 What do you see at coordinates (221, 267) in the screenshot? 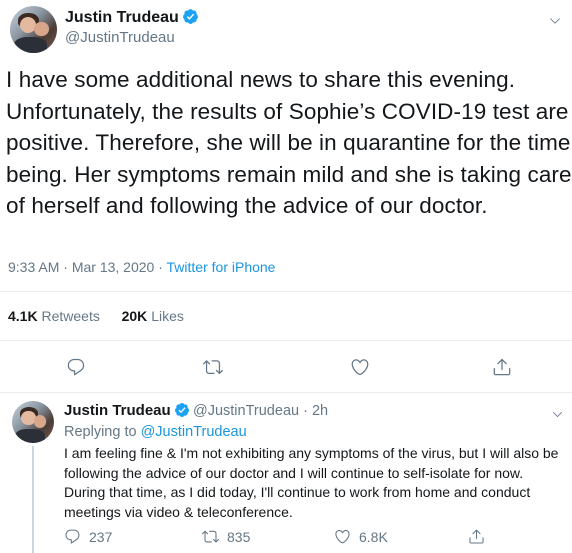
I see `tweet-source-link: Twitter for iPhone` at bounding box center [221, 267].